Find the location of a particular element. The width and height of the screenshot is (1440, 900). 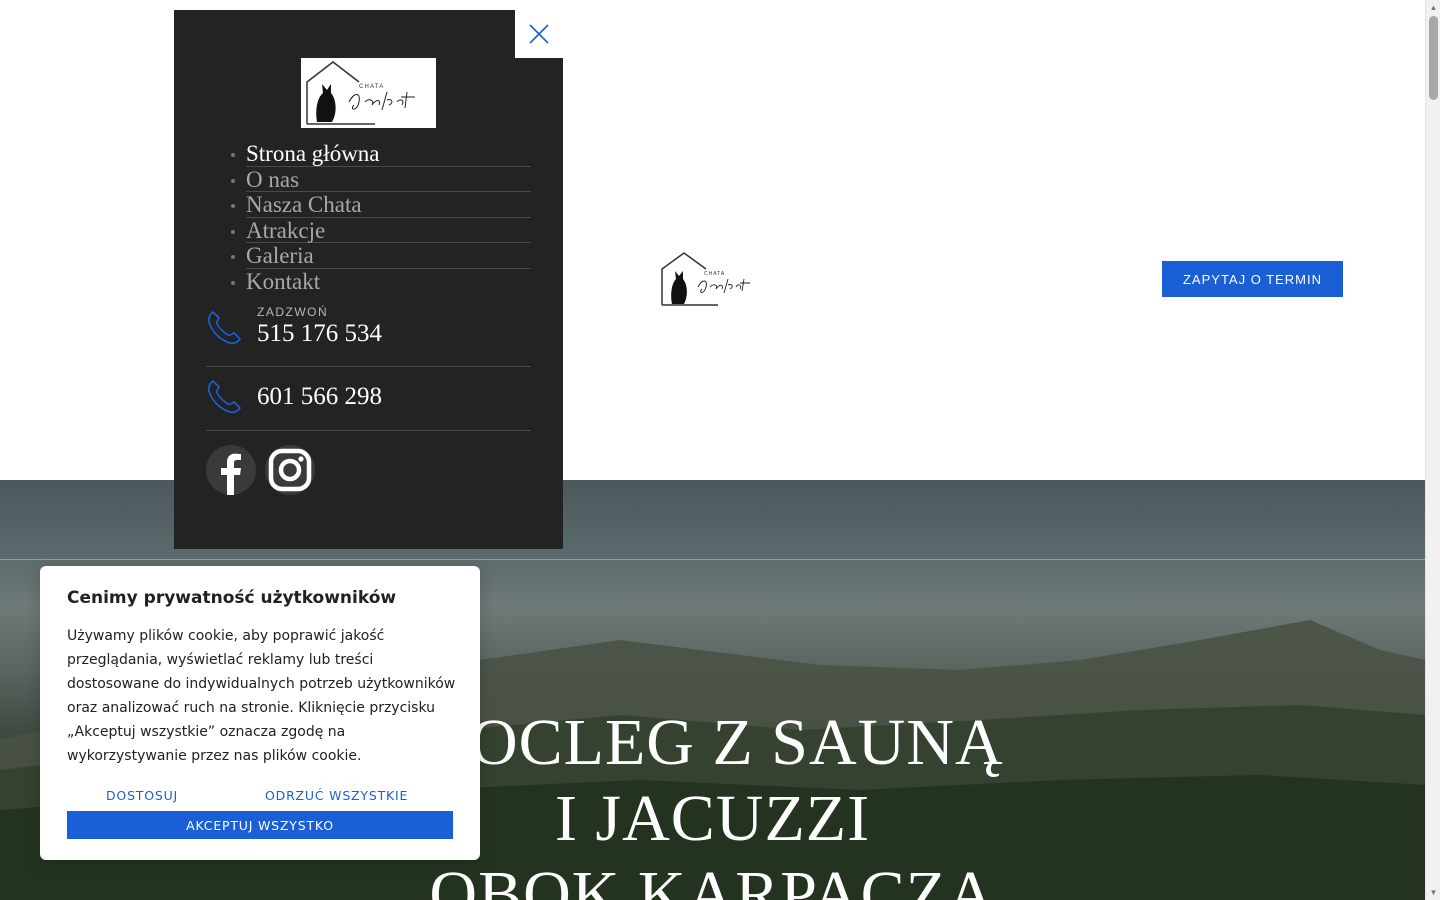

site-logo: CHATA is located at coordinates (713, 279).